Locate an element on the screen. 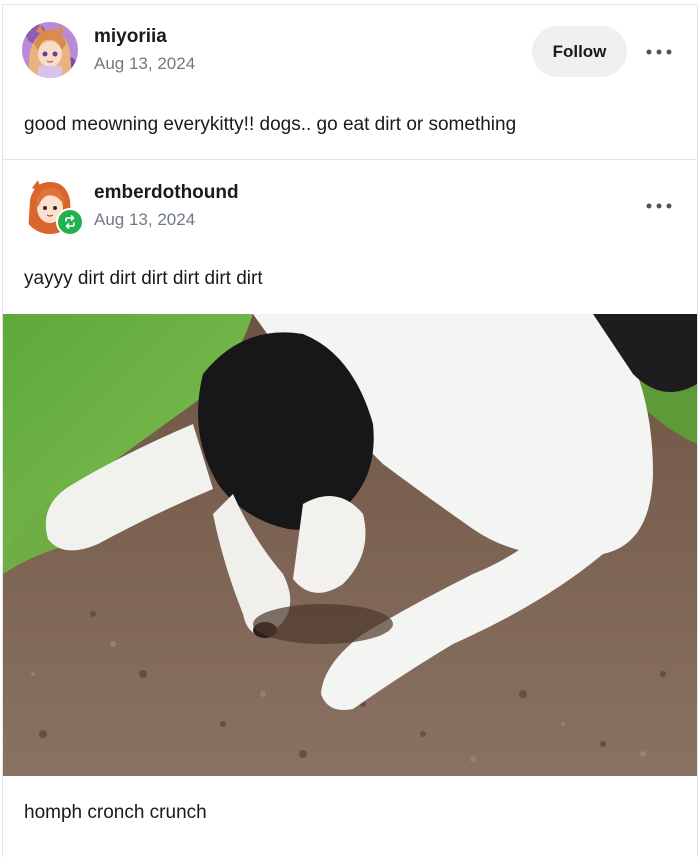  more-options-button is located at coordinates (659, 52).